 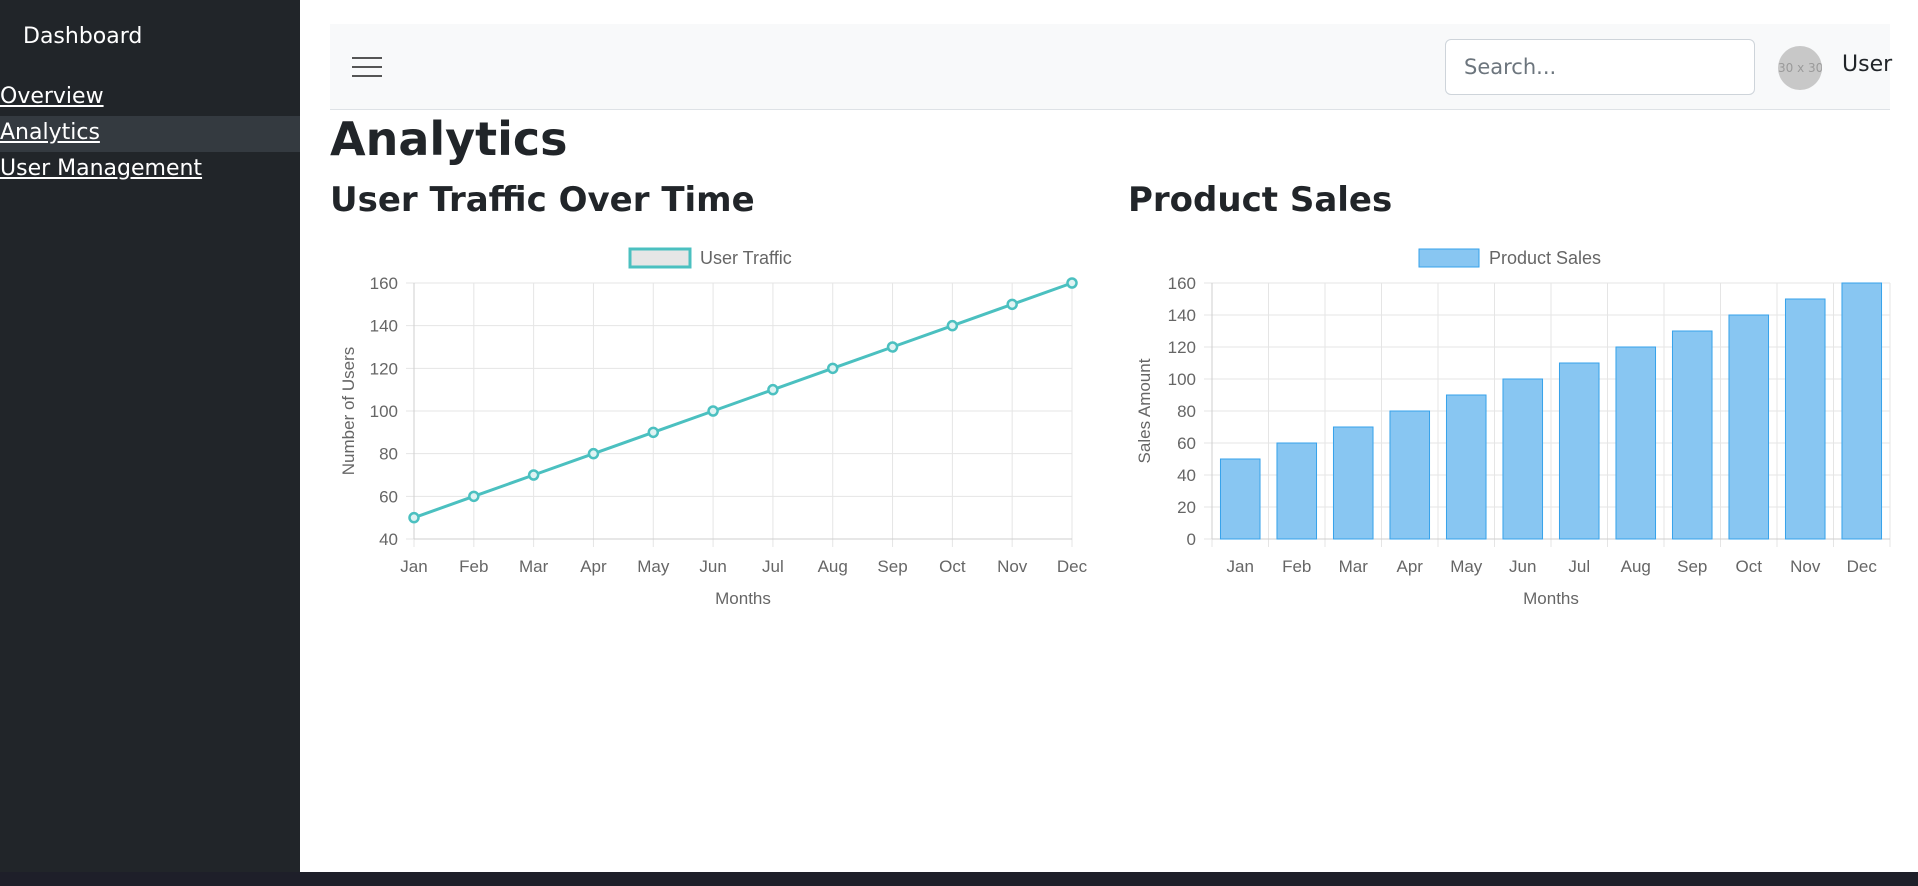 What do you see at coordinates (367, 67) in the screenshot?
I see `menu-toggle-icon` at bounding box center [367, 67].